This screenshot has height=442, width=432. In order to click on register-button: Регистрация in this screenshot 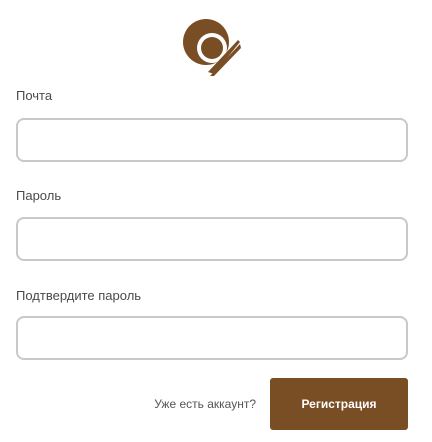, I will do `click(339, 404)`.